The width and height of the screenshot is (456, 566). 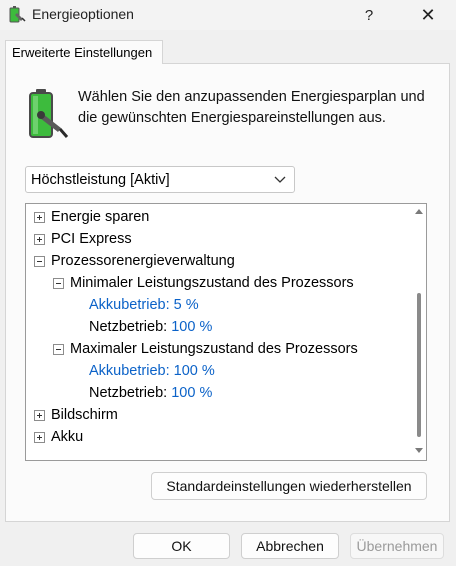 What do you see at coordinates (186, 305) in the screenshot?
I see `setting-value: 5 %` at bounding box center [186, 305].